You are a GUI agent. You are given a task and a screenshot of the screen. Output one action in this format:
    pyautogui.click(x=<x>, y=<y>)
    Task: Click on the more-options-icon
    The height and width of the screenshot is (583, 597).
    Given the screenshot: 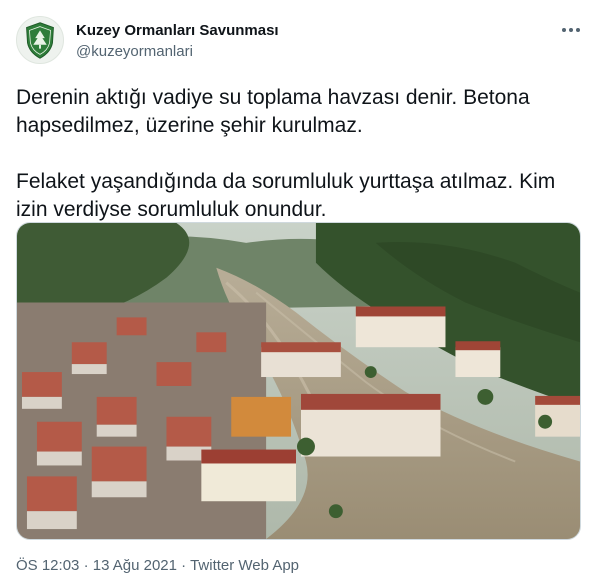 What is the action you would take?
    pyautogui.click(x=571, y=30)
    